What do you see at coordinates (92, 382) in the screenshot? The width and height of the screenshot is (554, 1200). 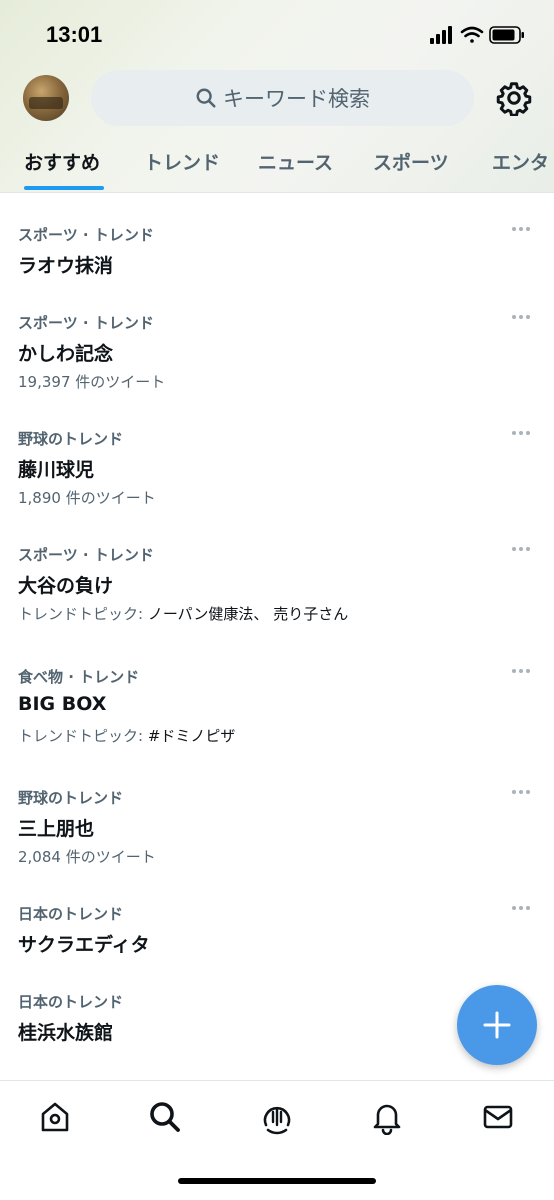 I see `tweet-count: 19,397 件のツイート` at bounding box center [92, 382].